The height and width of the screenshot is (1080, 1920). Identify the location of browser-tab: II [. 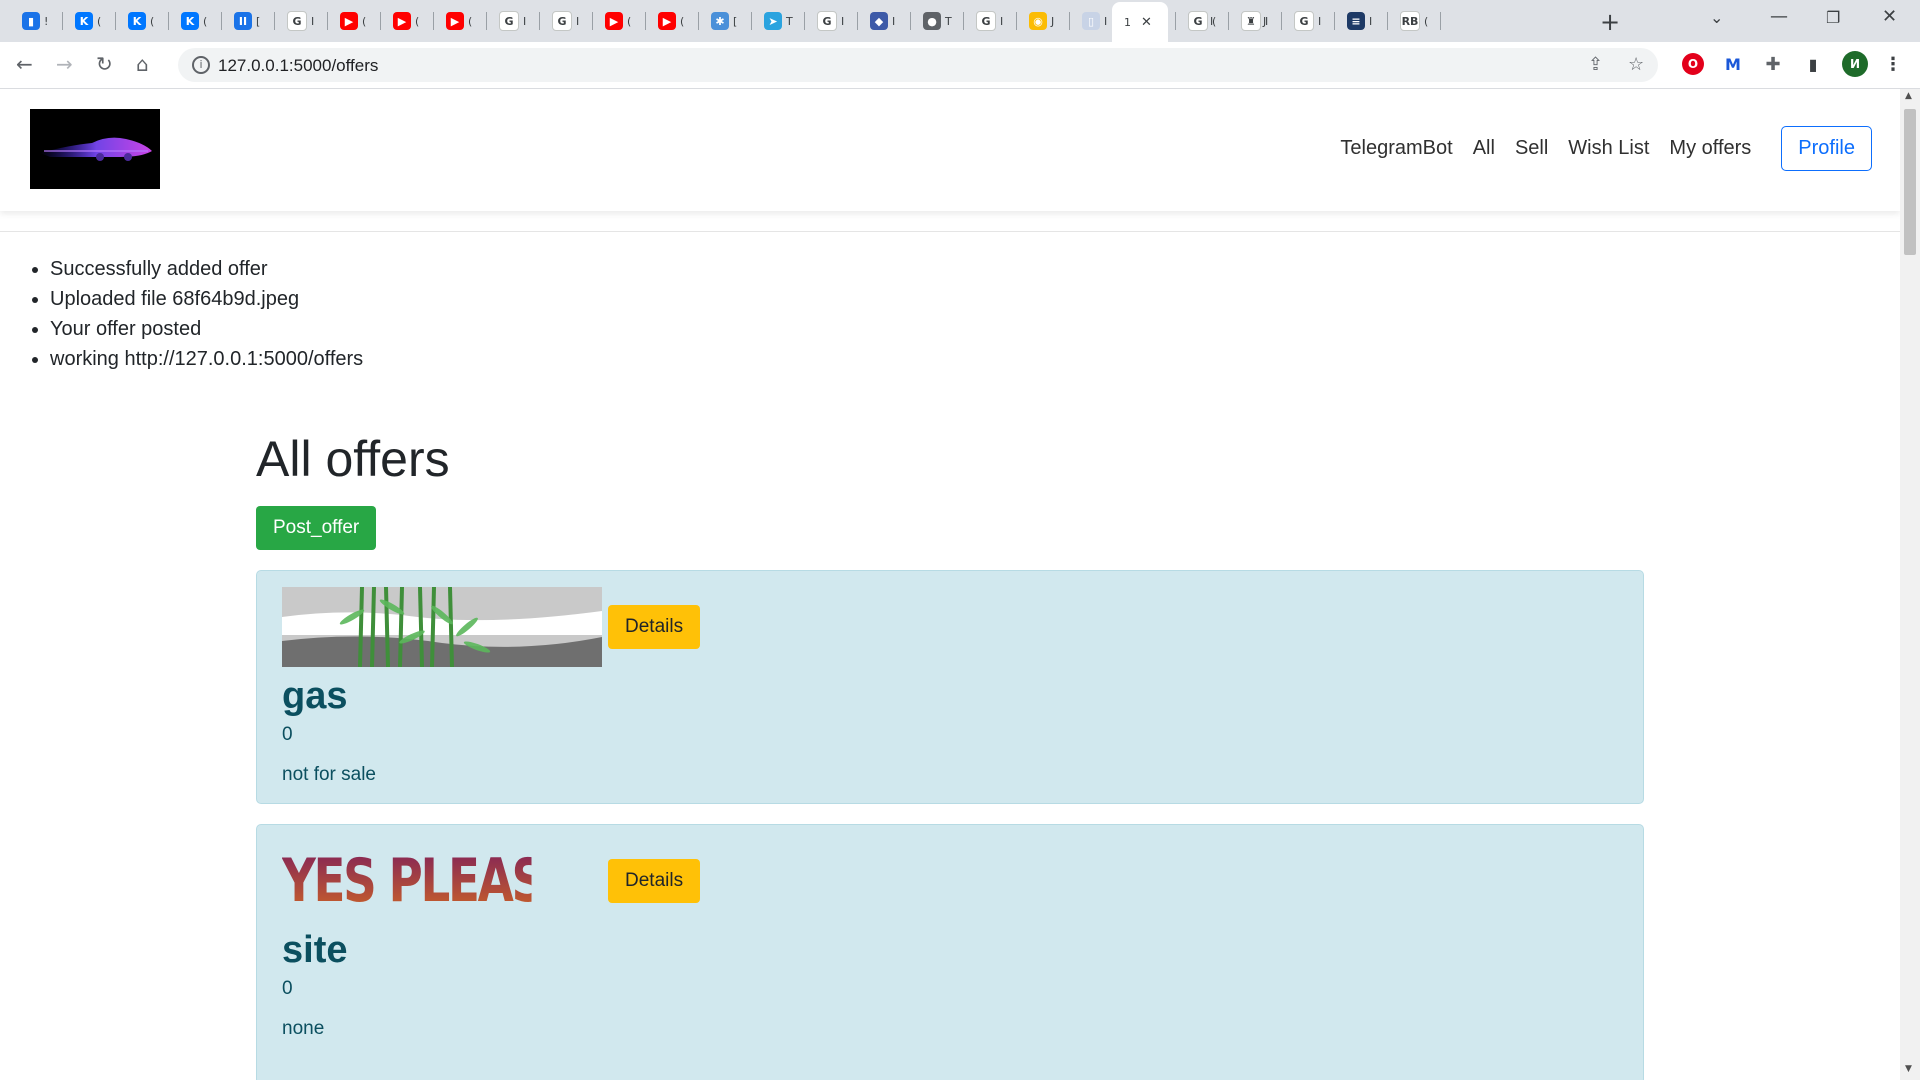
(248, 21).